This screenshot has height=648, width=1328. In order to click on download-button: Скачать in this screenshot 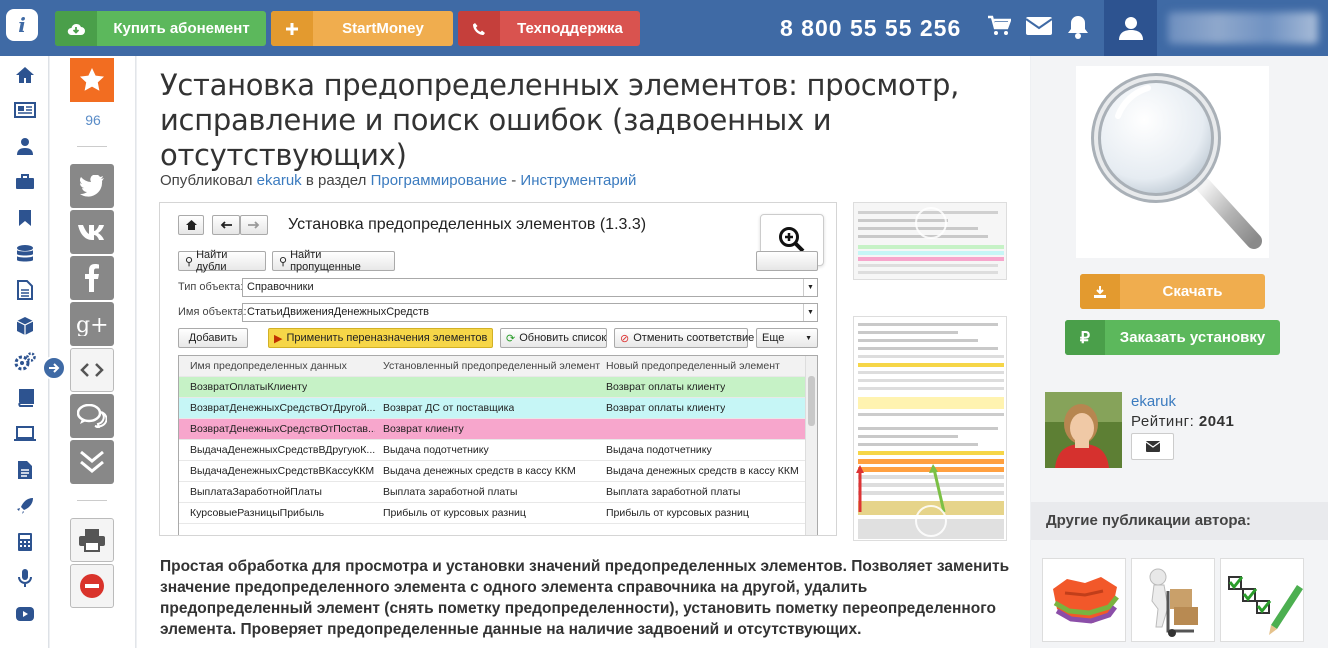, I will do `click(1172, 291)`.